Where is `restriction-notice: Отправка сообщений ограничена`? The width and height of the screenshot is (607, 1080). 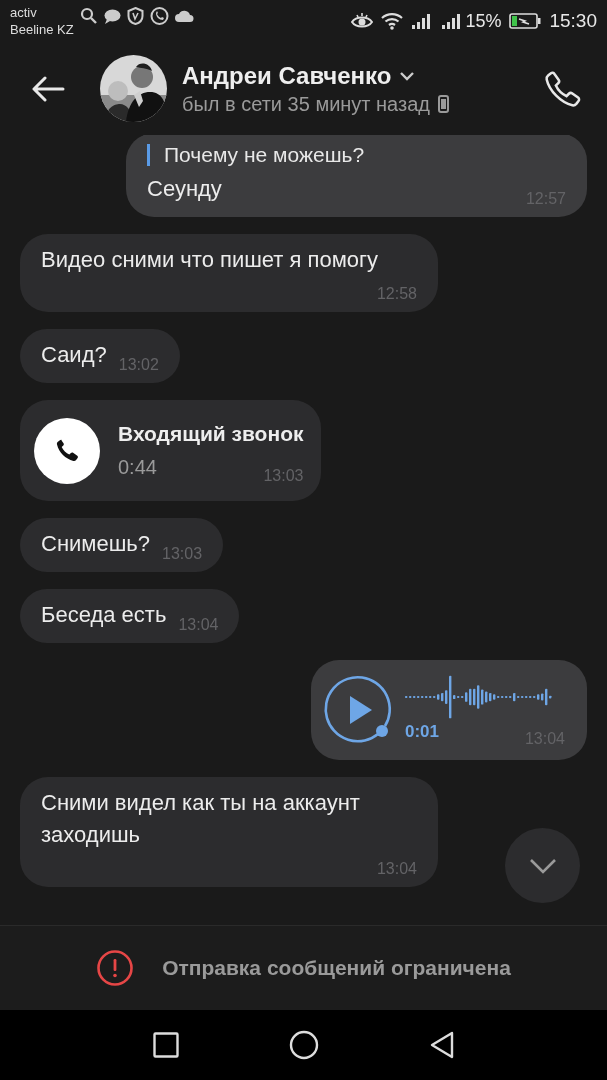 restriction-notice: Отправка сообщений ограничена is located at coordinates (336, 968).